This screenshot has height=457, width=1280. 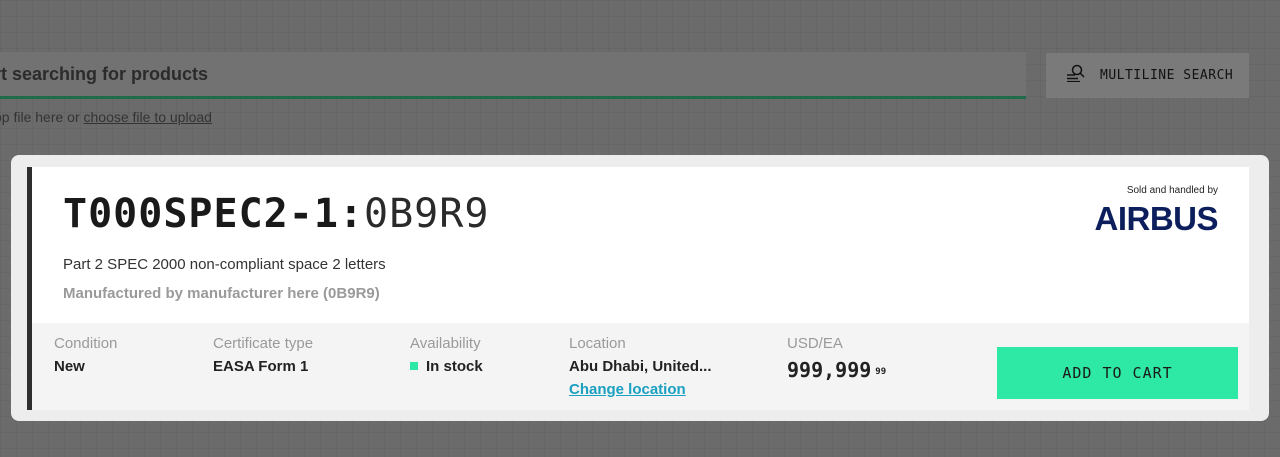 What do you see at coordinates (445, 343) in the screenshot?
I see `availability-label: Availability` at bounding box center [445, 343].